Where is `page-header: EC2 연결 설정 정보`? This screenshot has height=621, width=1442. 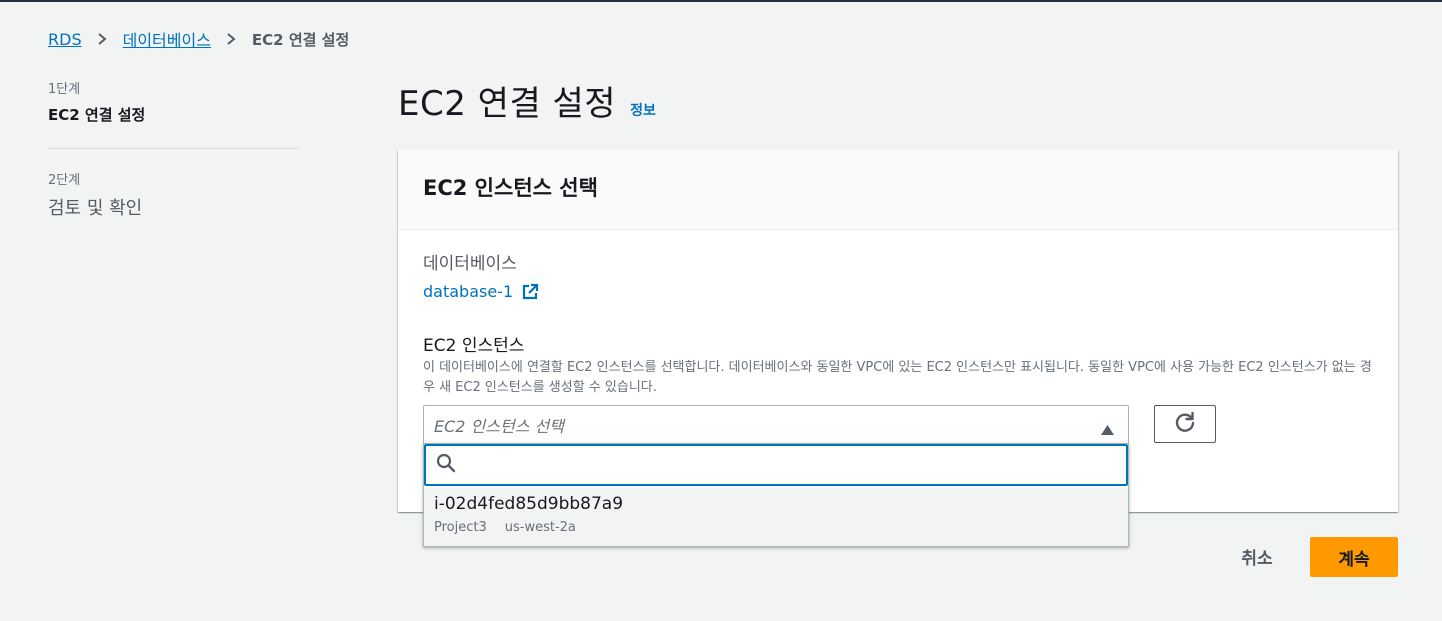 page-header: EC2 연결 설정 정보 is located at coordinates (527, 100).